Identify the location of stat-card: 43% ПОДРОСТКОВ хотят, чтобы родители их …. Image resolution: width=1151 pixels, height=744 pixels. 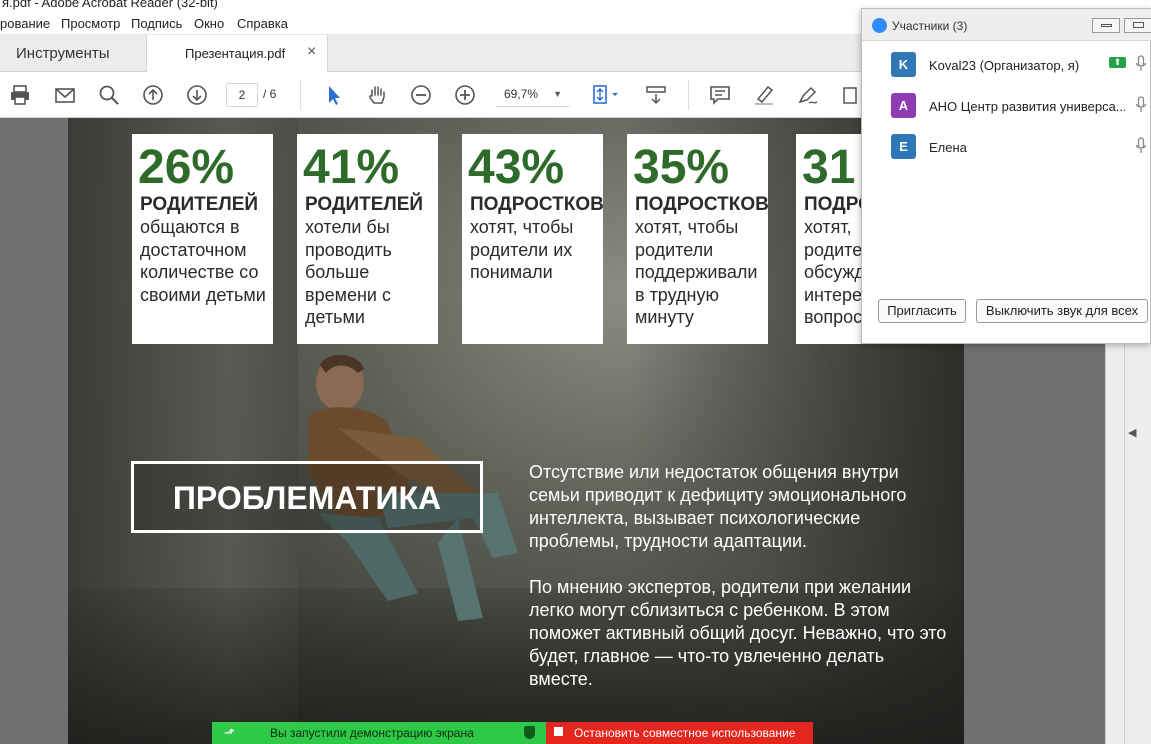
(533, 239).